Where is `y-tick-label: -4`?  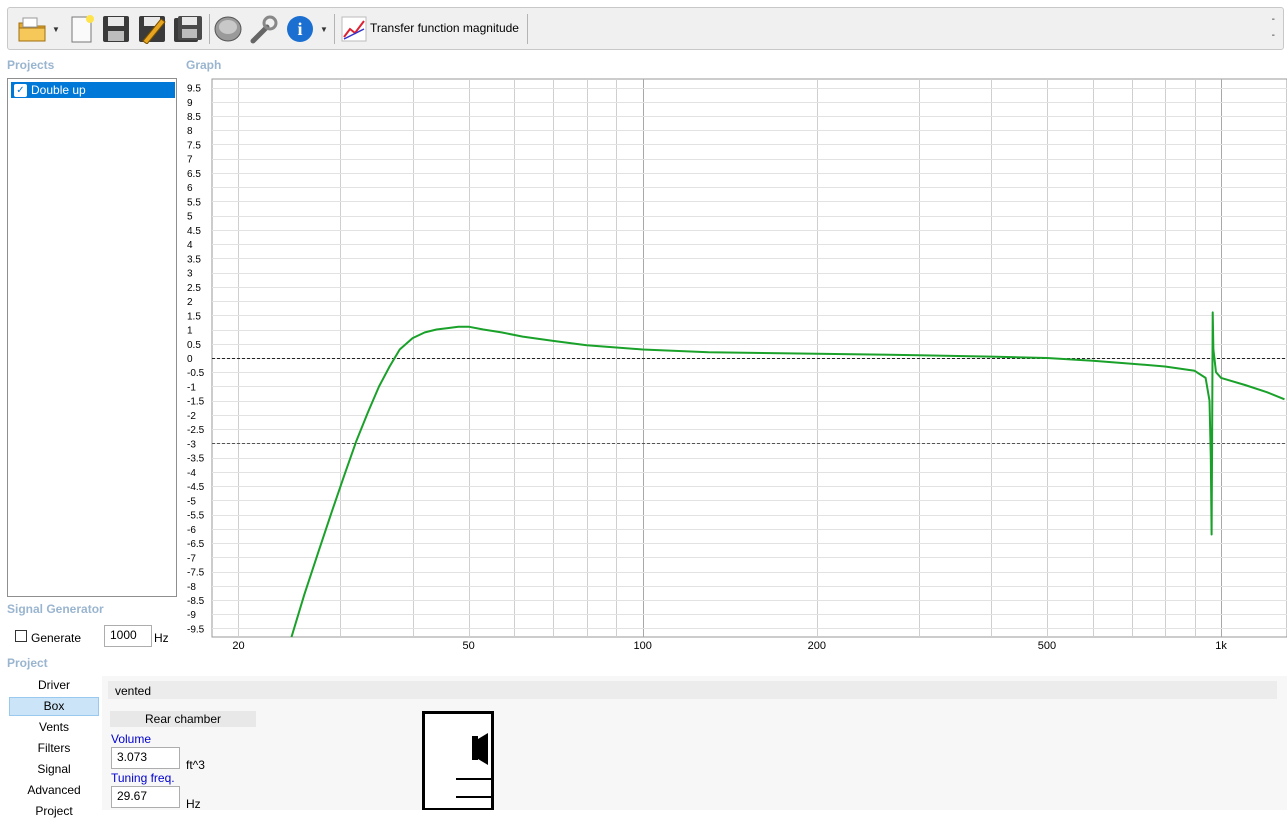
y-tick-label: -4 is located at coordinates (191, 473).